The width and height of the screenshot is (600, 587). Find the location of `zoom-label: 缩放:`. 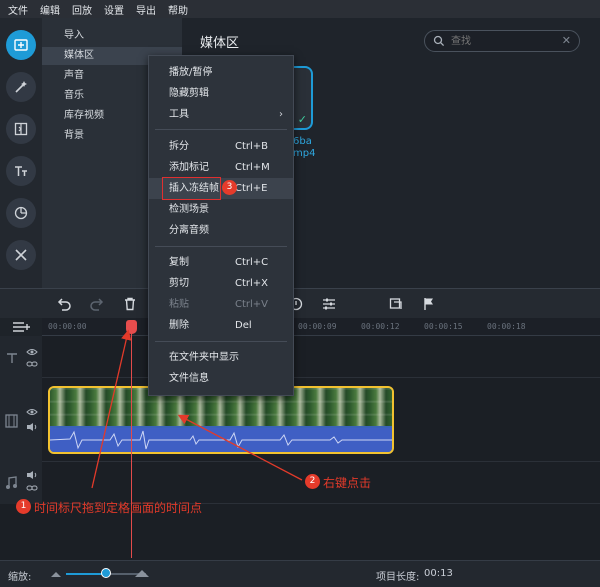

zoom-label: 缩放: is located at coordinates (20, 577).